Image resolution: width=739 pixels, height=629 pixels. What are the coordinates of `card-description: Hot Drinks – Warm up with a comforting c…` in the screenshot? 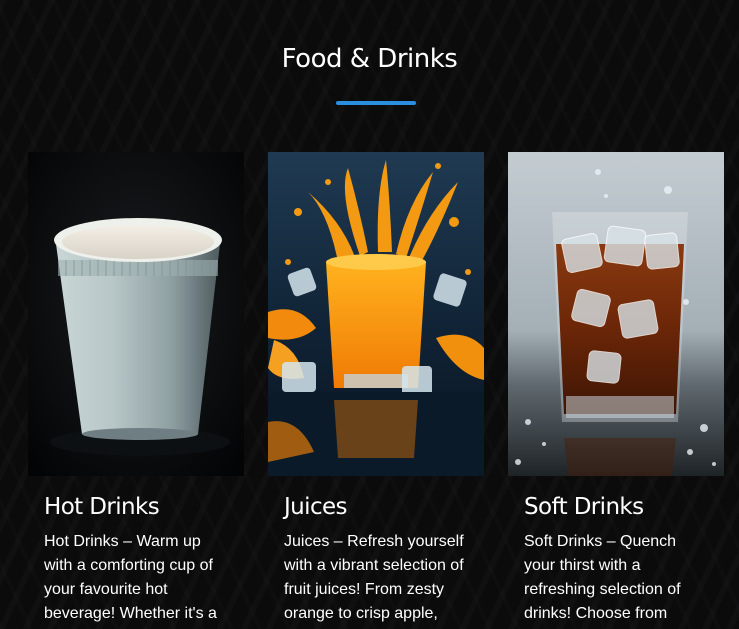 It's located at (130, 577).